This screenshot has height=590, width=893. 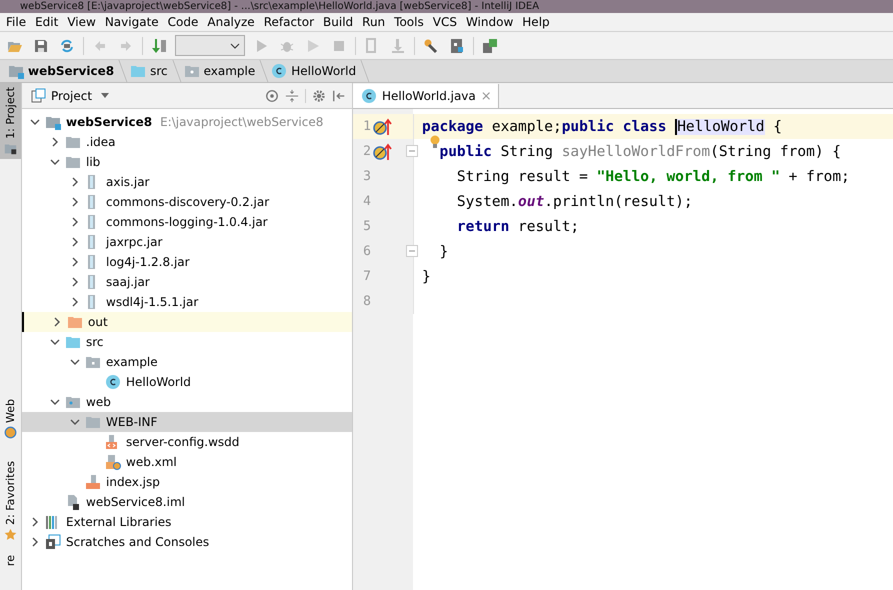 What do you see at coordinates (242, 122) in the screenshot?
I see `project-path: E:\javaproject\webService8` at bounding box center [242, 122].